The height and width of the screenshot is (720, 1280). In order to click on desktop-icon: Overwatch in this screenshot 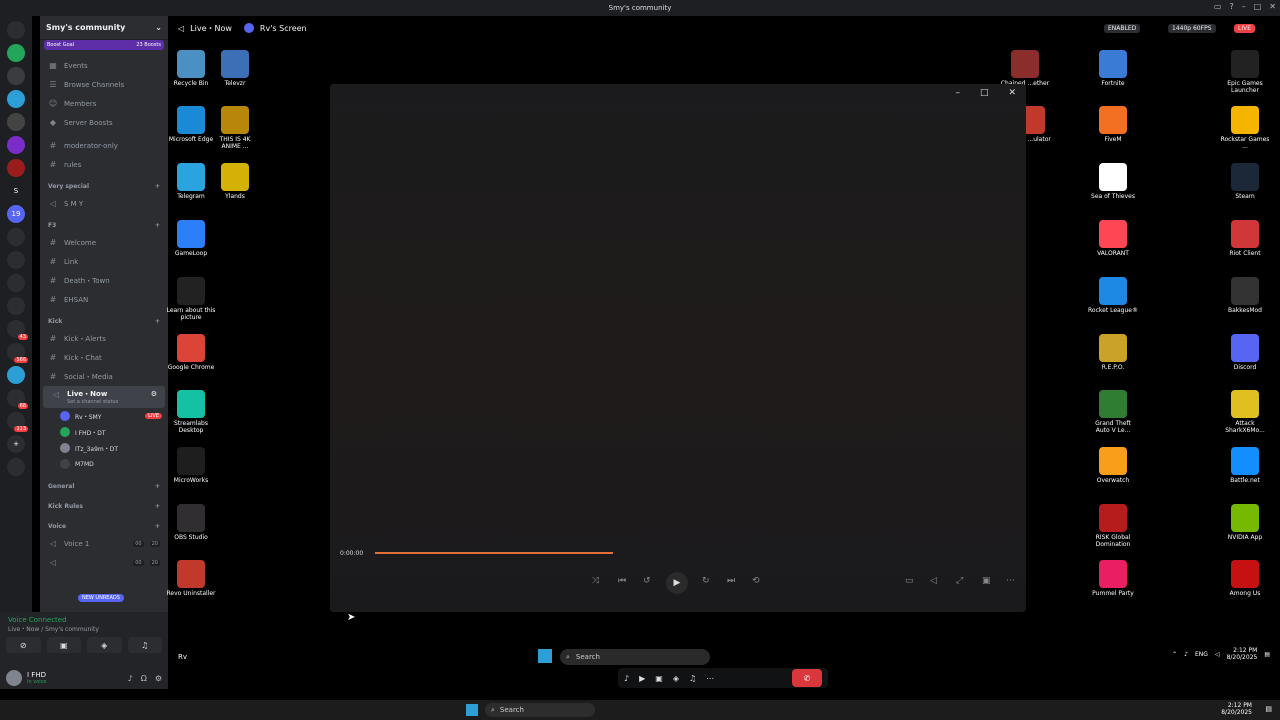, I will do `click(1113, 465)`.